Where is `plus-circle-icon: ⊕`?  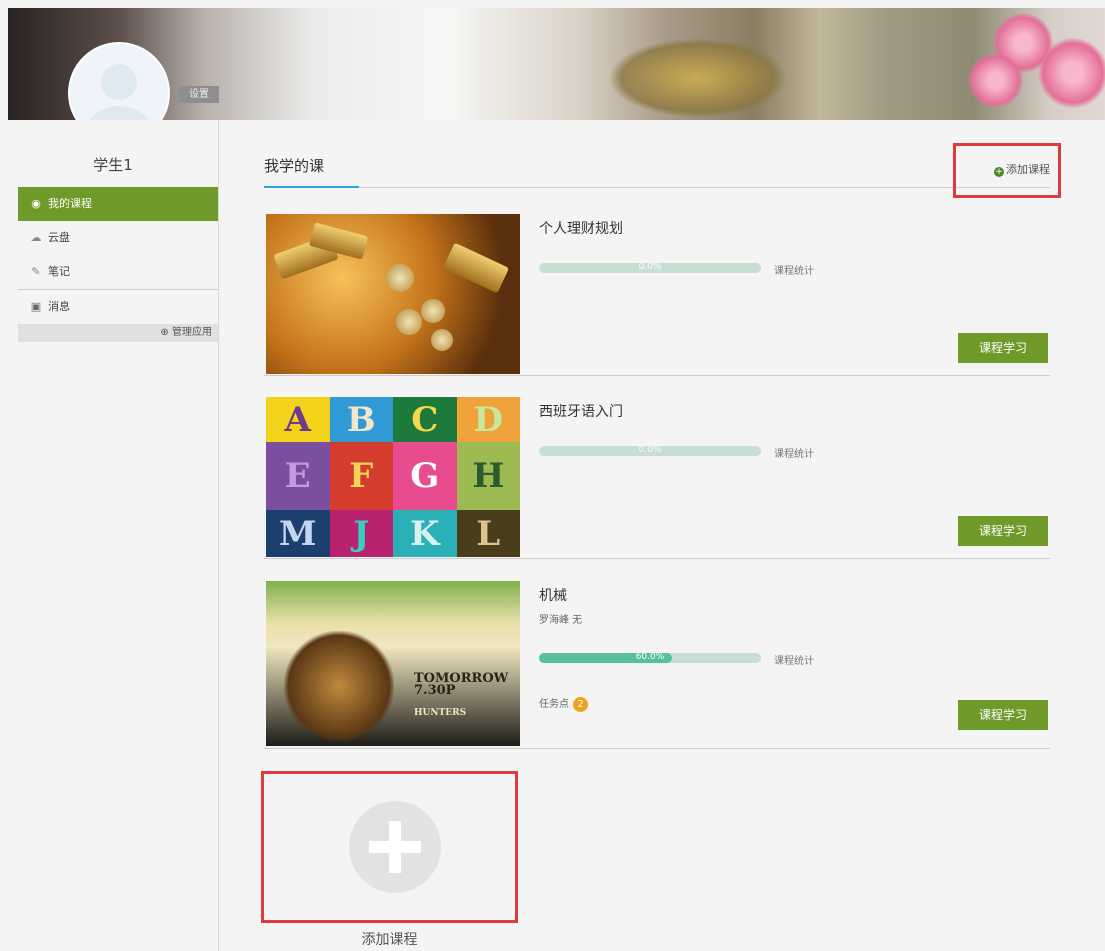
plus-circle-icon: ⊕ is located at coordinates (164, 332).